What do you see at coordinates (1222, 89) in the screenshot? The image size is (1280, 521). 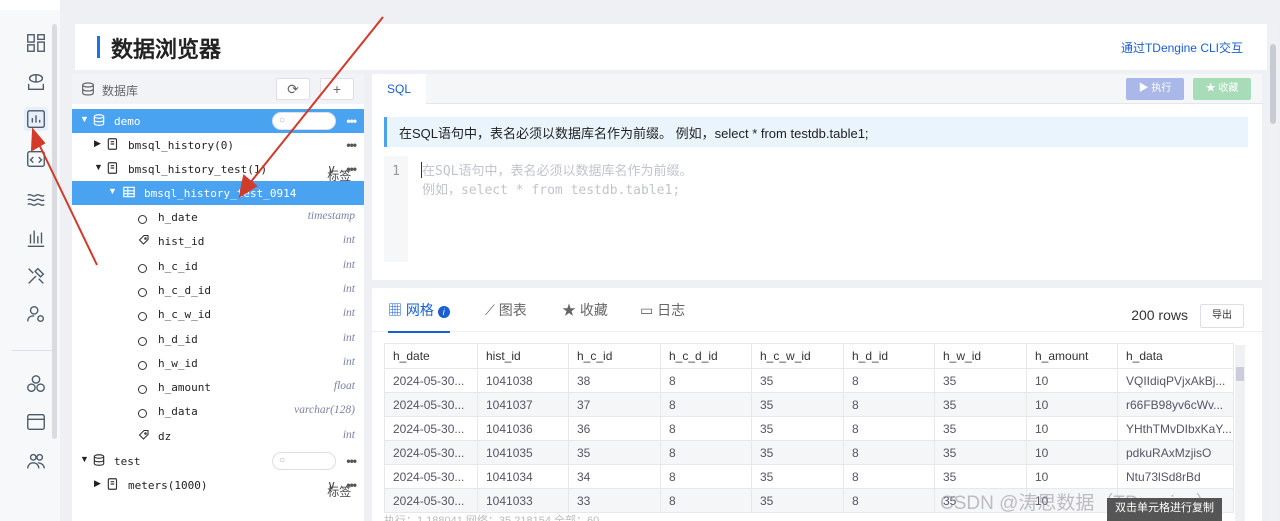 I see `favorite-button: ★ 收藏` at bounding box center [1222, 89].